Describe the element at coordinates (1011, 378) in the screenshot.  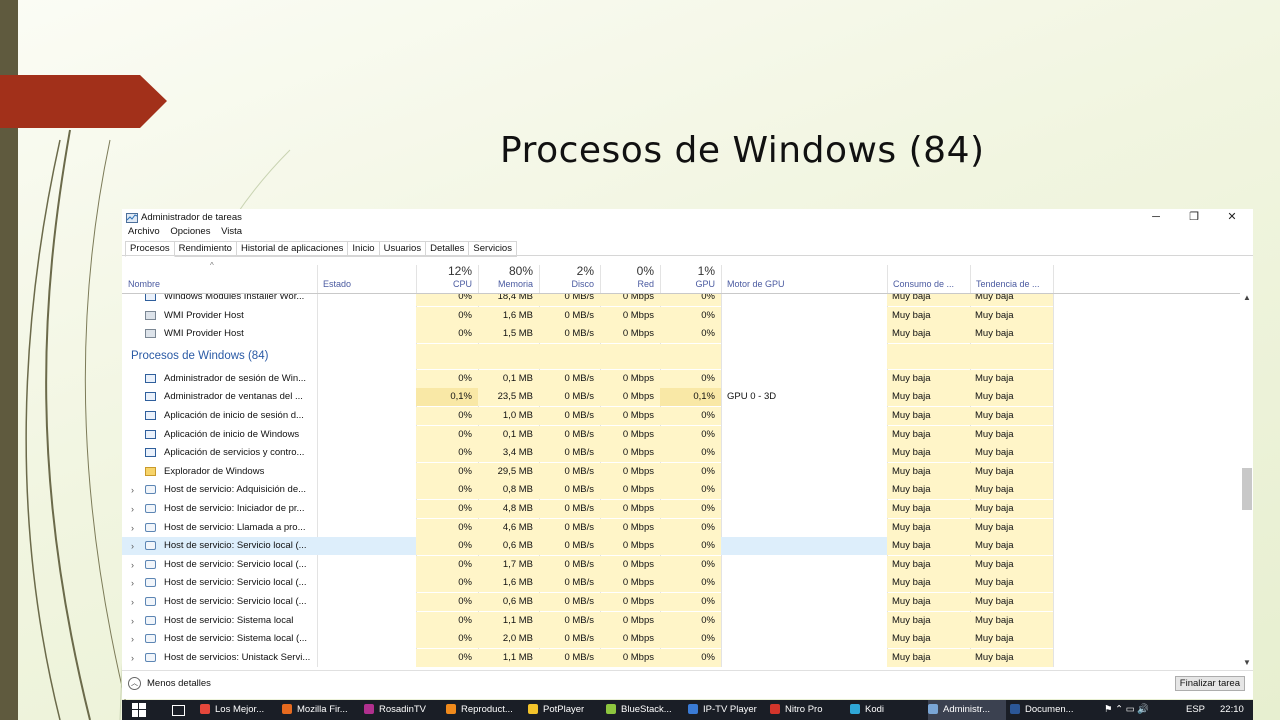
I see `process-trend: Muy baja` at that location.